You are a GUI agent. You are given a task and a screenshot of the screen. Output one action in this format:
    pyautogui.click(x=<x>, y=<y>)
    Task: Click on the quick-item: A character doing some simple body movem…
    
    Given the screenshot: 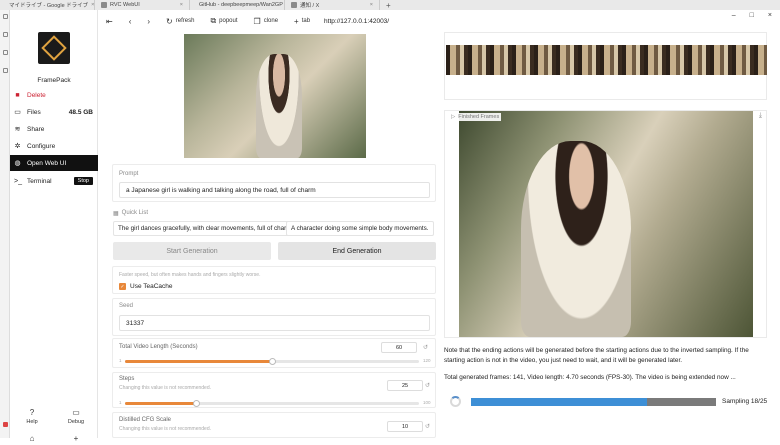 What is the action you would take?
    pyautogui.click(x=360, y=228)
    